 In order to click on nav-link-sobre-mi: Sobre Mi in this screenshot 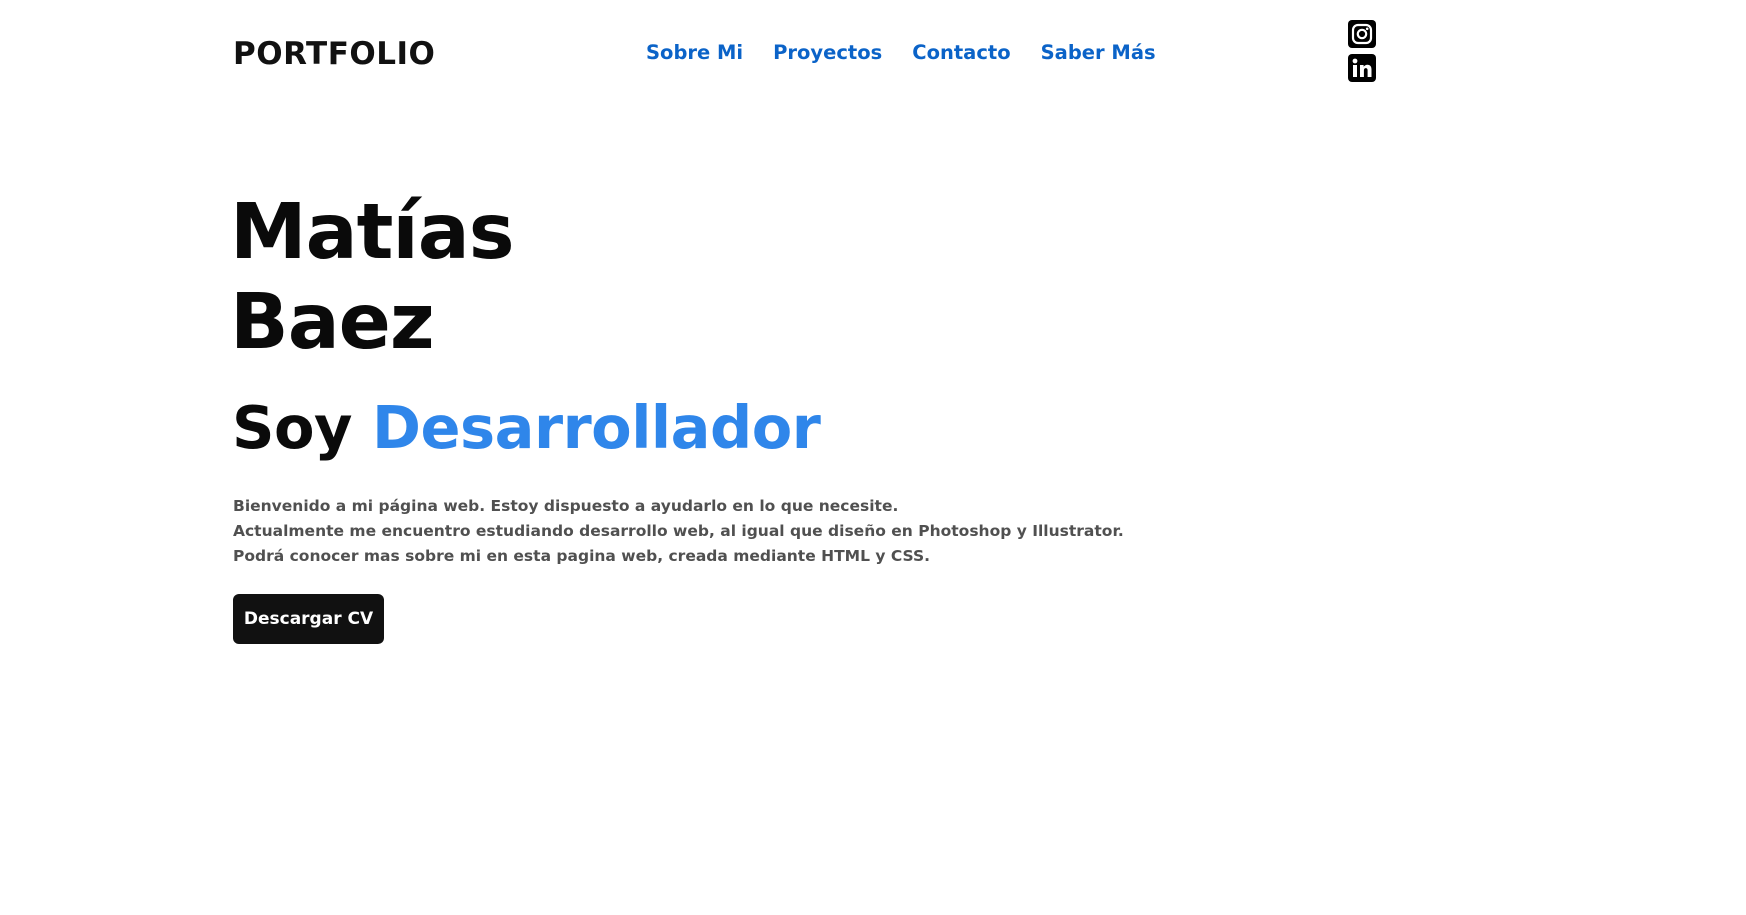, I will do `click(694, 53)`.